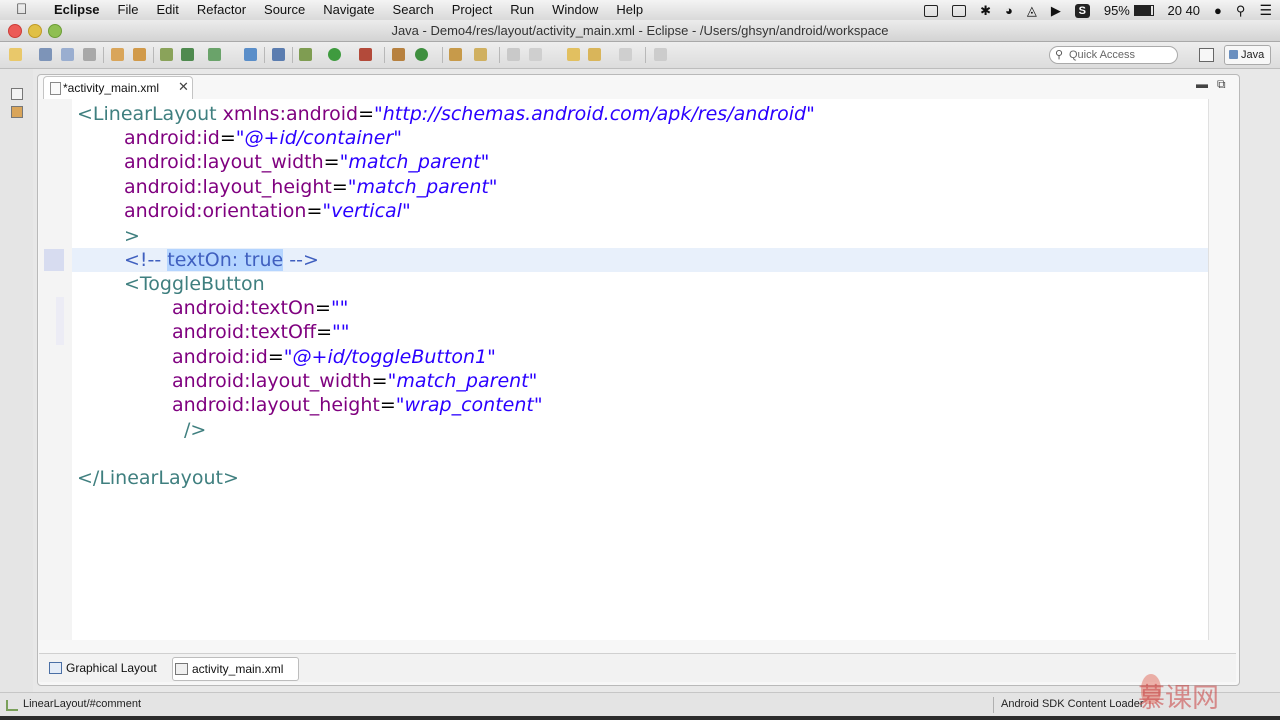 The image size is (1280, 720). What do you see at coordinates (594, 54) in the screenshot?
I see `back-icon` at bounding box center [594, 54].